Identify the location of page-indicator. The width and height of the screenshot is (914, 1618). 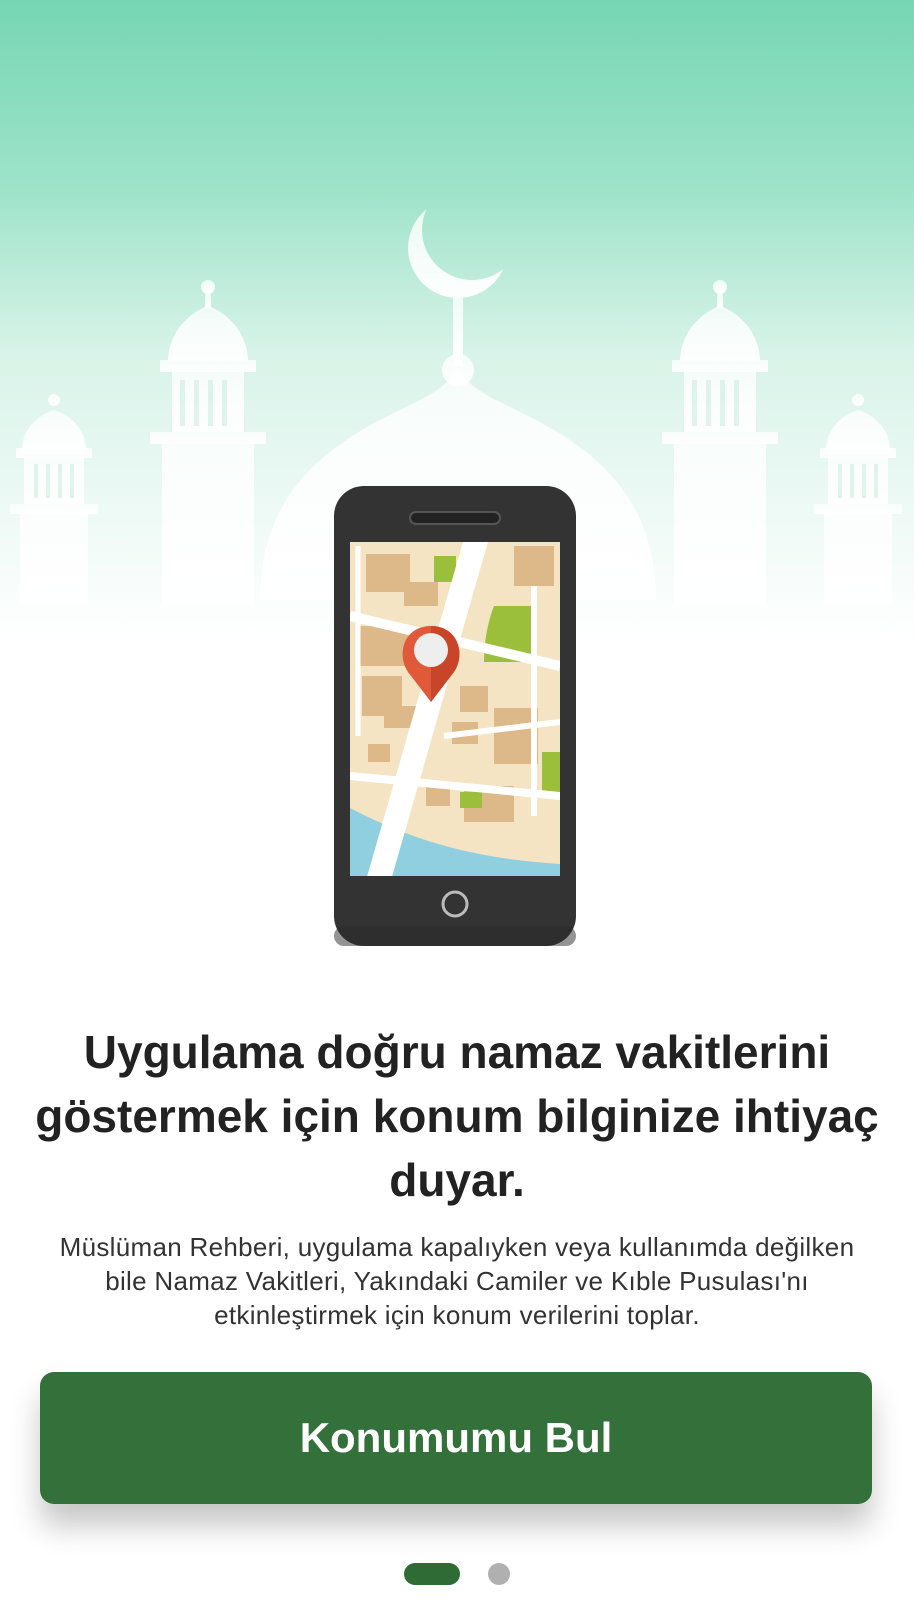
(457, 1575).